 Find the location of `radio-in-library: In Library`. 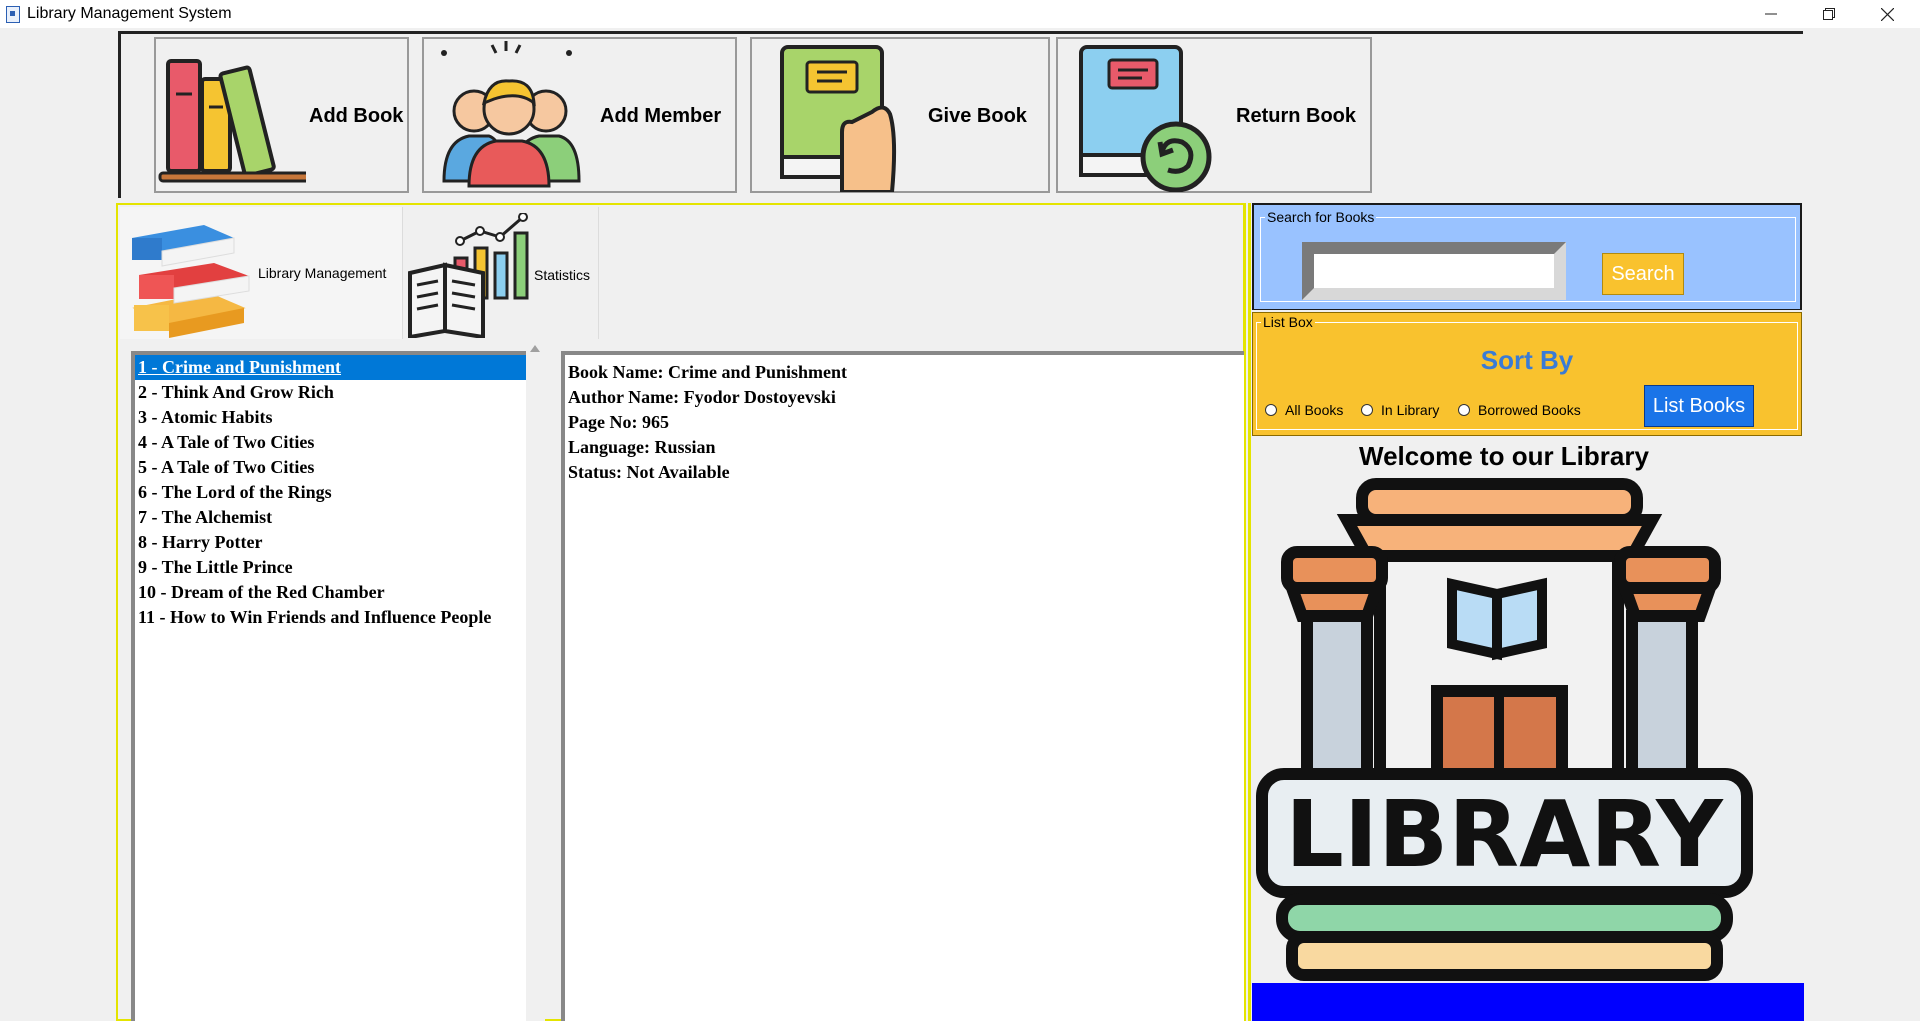

radio-in-library: In Library is located at coordinates (1400, 410).